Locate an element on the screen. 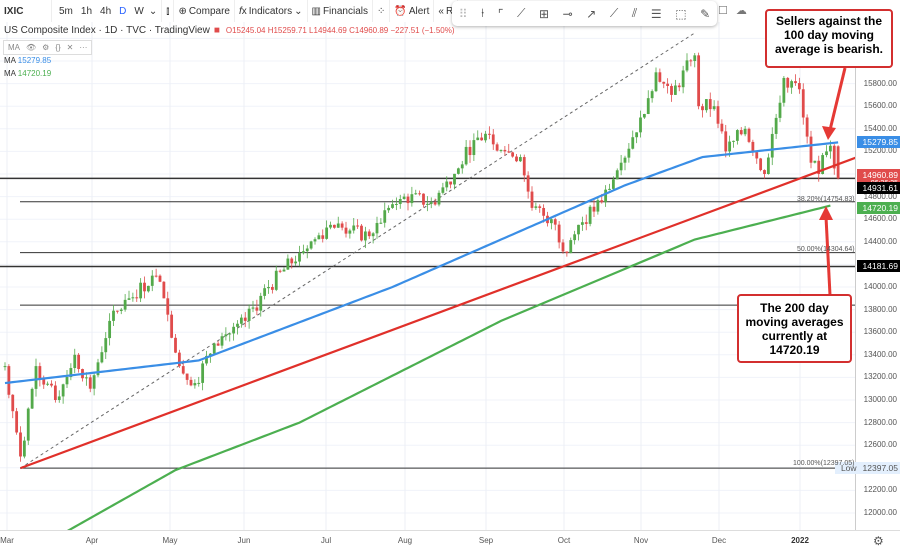 This screenshot has height=552, width=900. layouts-icon: ⁘ is located at coordinates (382, 11).